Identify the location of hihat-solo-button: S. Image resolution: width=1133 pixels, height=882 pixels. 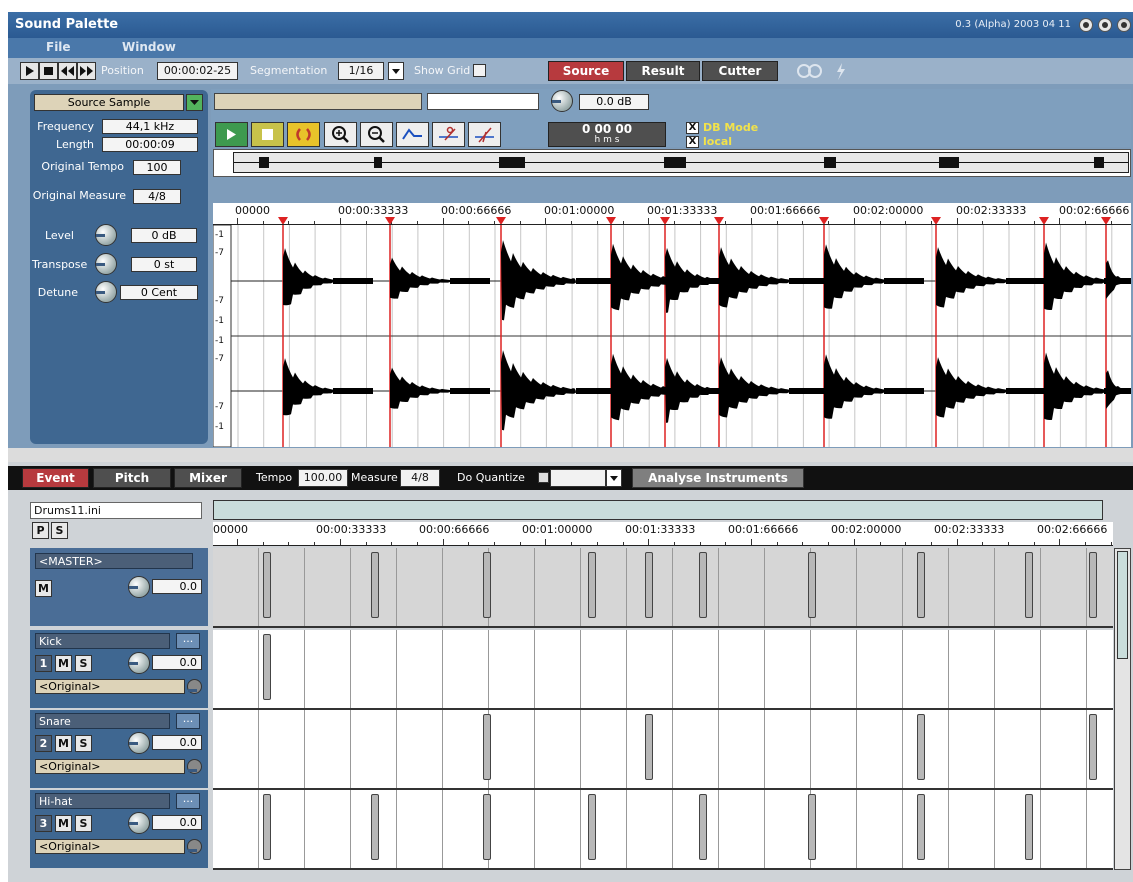
(83, 823).